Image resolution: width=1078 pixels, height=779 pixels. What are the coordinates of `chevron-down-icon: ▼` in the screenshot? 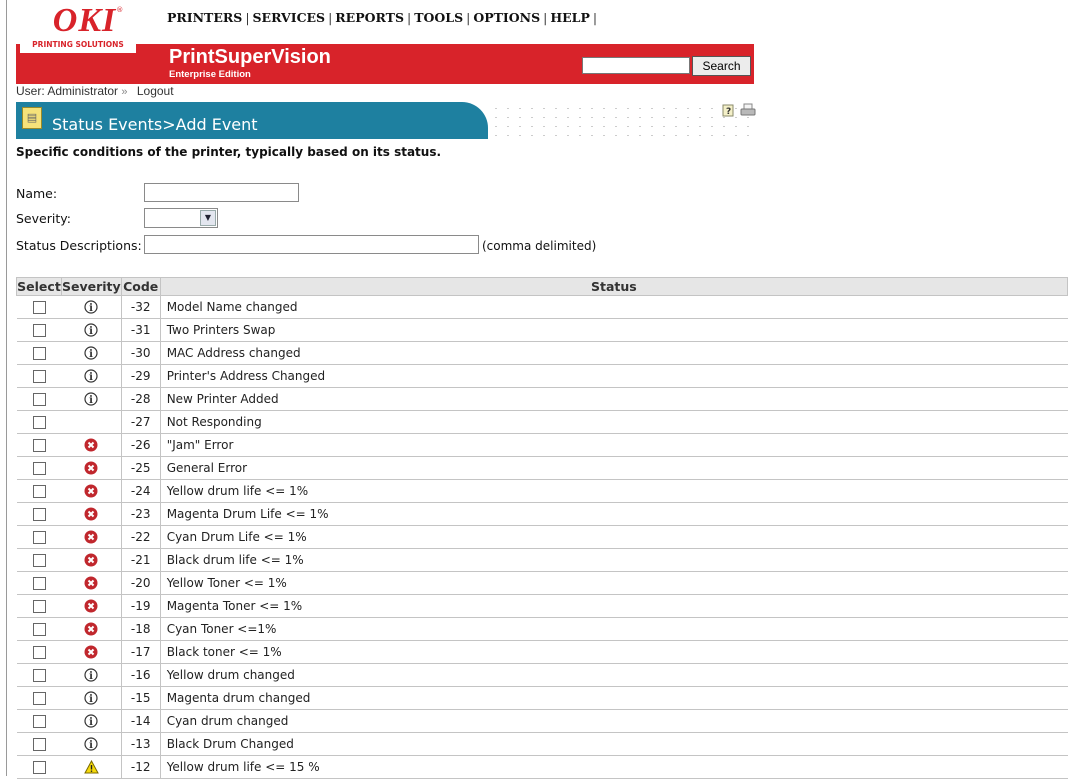 It's located at (208, 218).